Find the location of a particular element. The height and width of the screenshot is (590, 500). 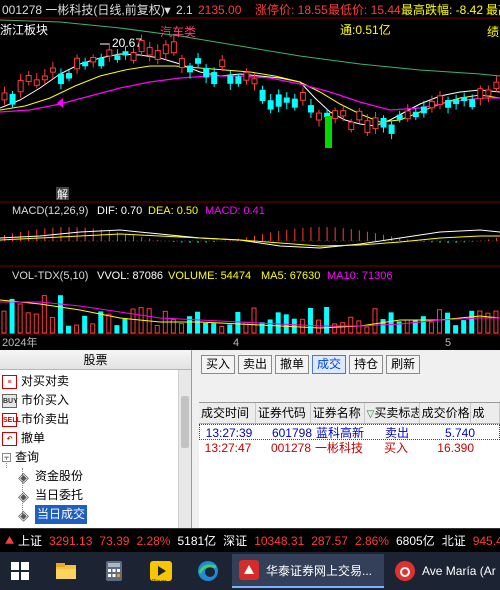

tree-item-label: 撤单 is located at coordinates (33, 438).